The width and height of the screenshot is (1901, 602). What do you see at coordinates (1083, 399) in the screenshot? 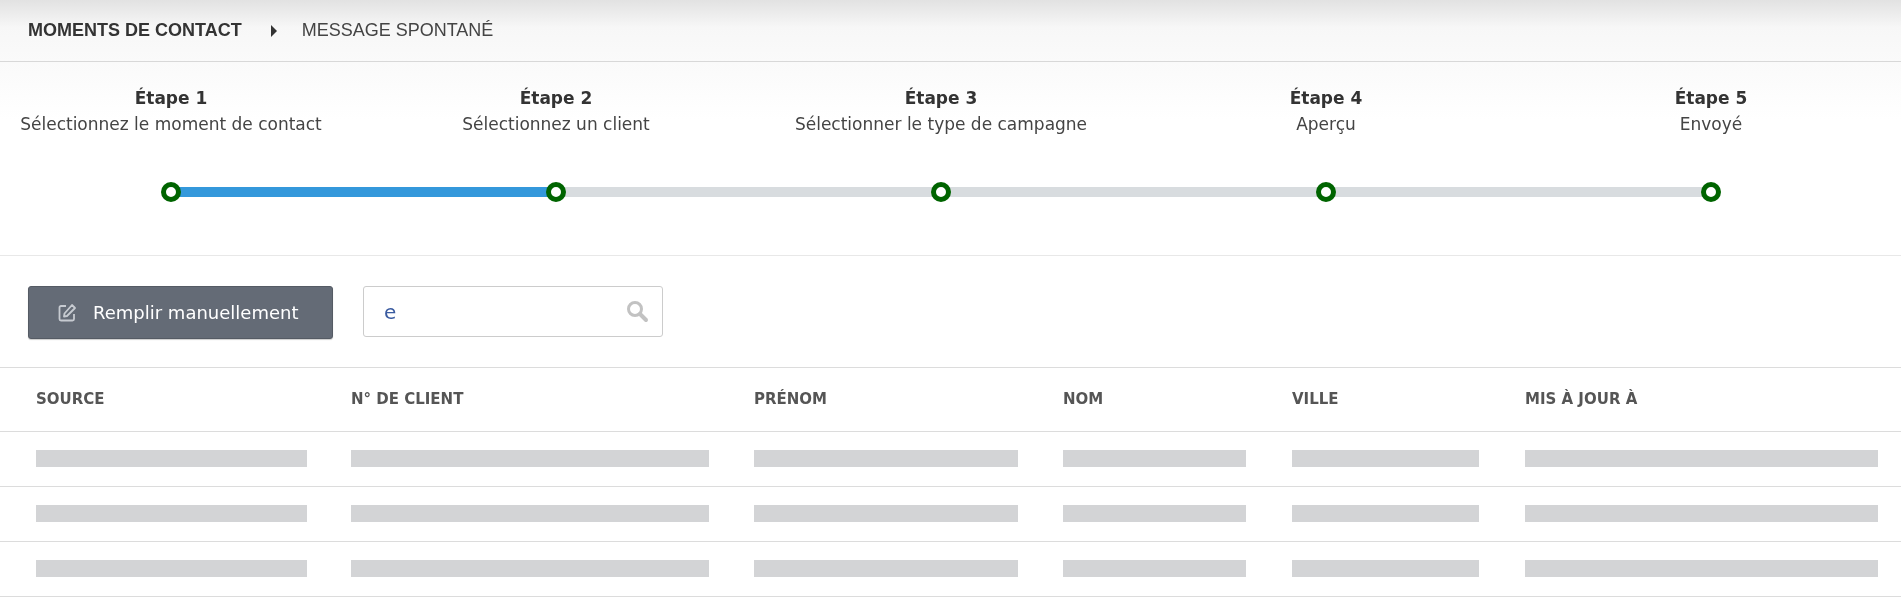
I see `column-header: NOM` at bounding box center [1083, 399].